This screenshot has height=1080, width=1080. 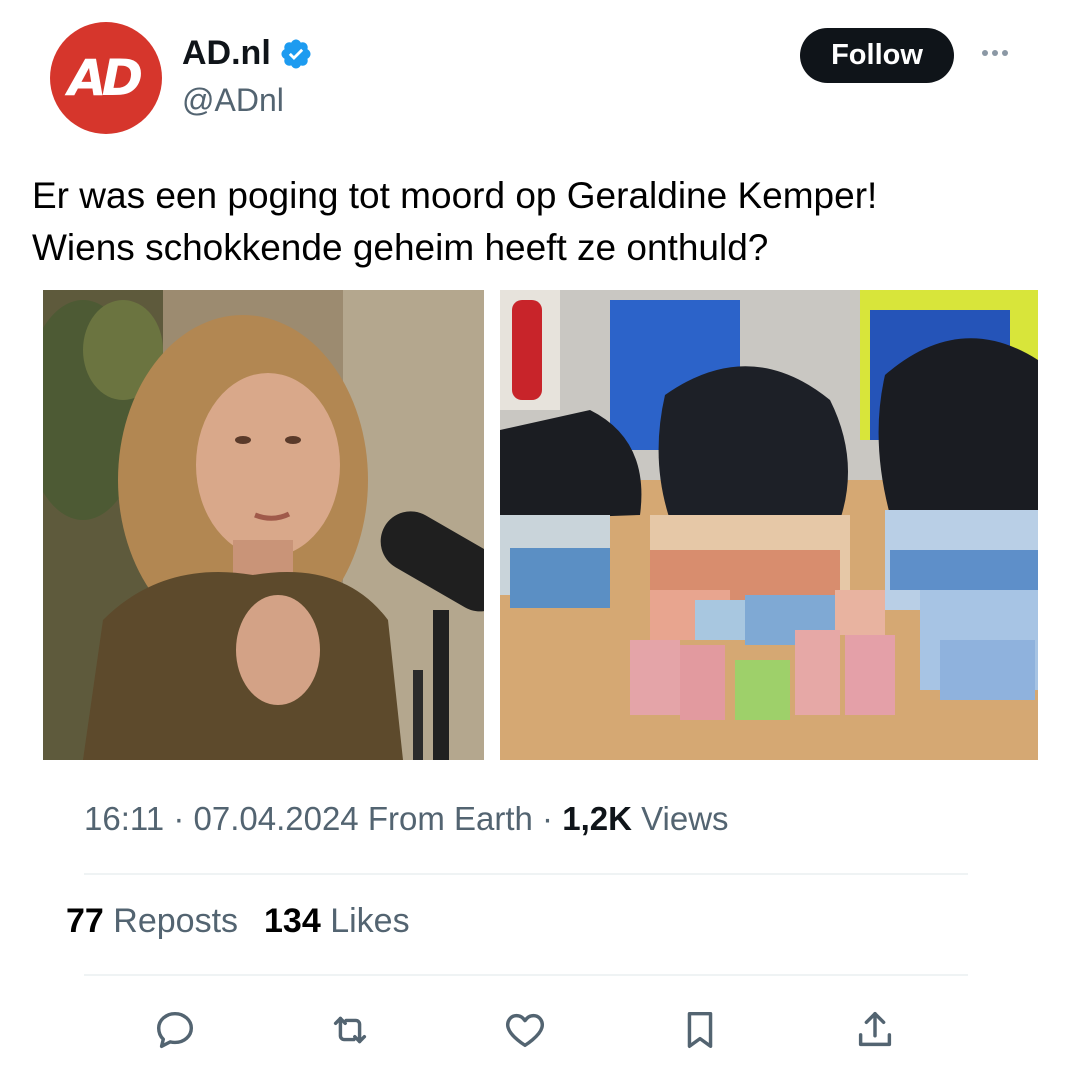 What do you see at coordinates (226, 53) in the screenshot?
I see `display-name: AD.nl` at bounding box center [226, 53].